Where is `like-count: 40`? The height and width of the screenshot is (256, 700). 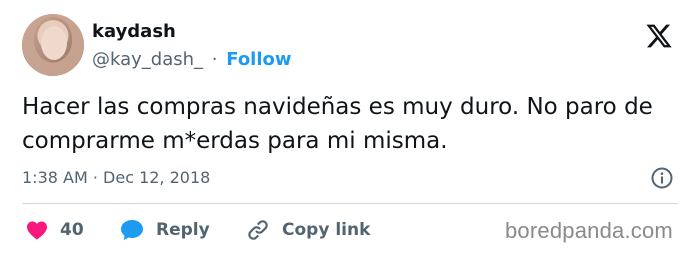 like-count: 40 is located at coordinates (72, 230).